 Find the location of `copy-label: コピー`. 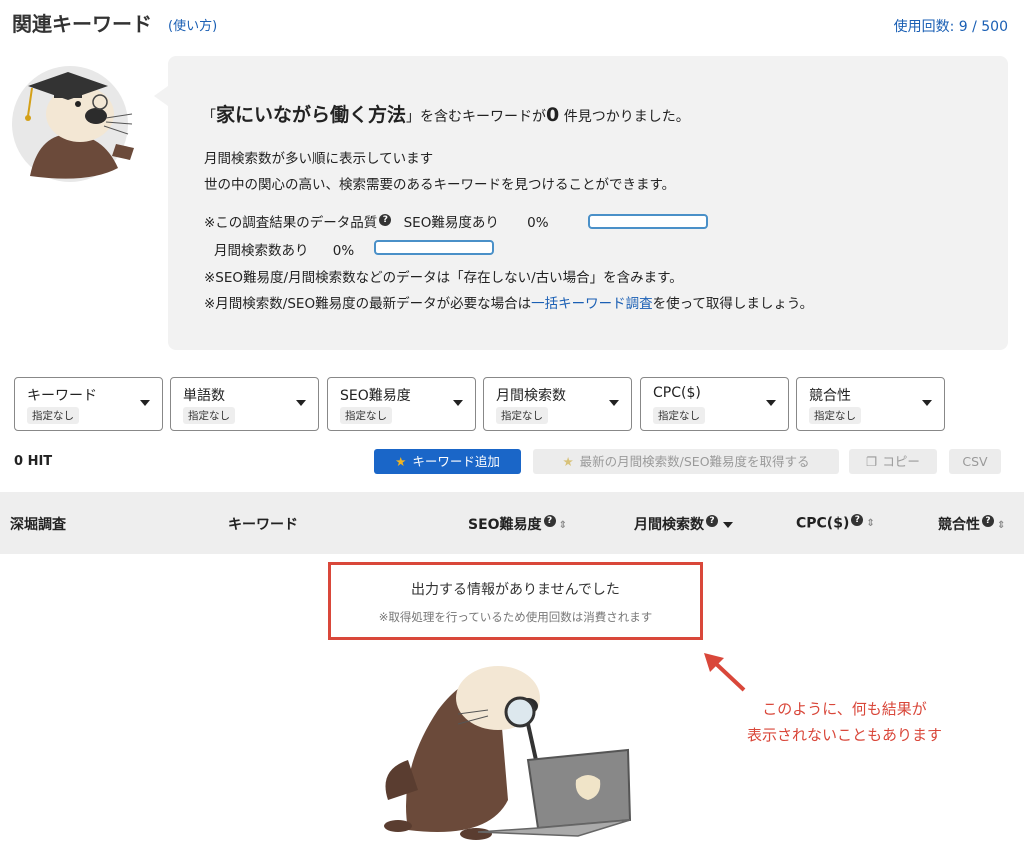

copy-label: コピー is located at coordinates (901, 461).